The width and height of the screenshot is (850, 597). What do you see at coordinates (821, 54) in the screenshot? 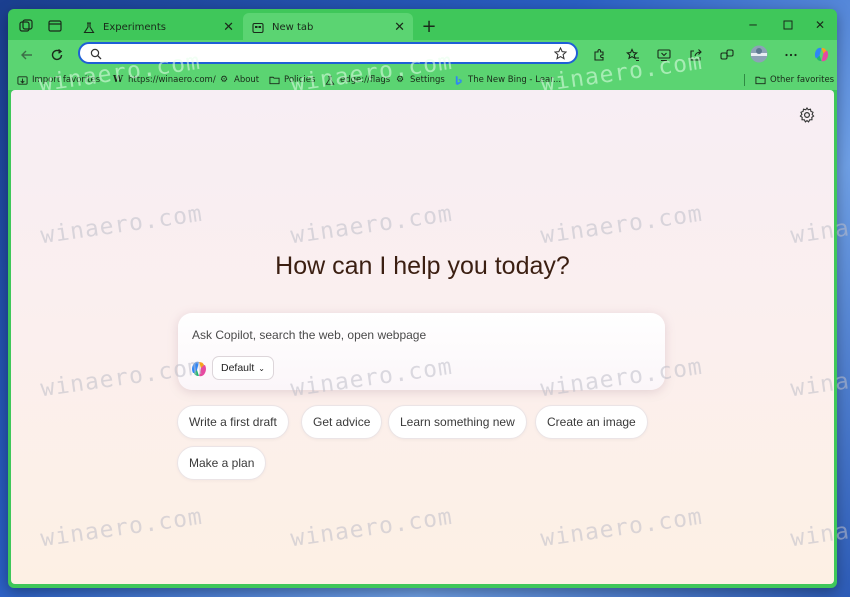
I see `copilot-icon` at bounding box center [821, 54].